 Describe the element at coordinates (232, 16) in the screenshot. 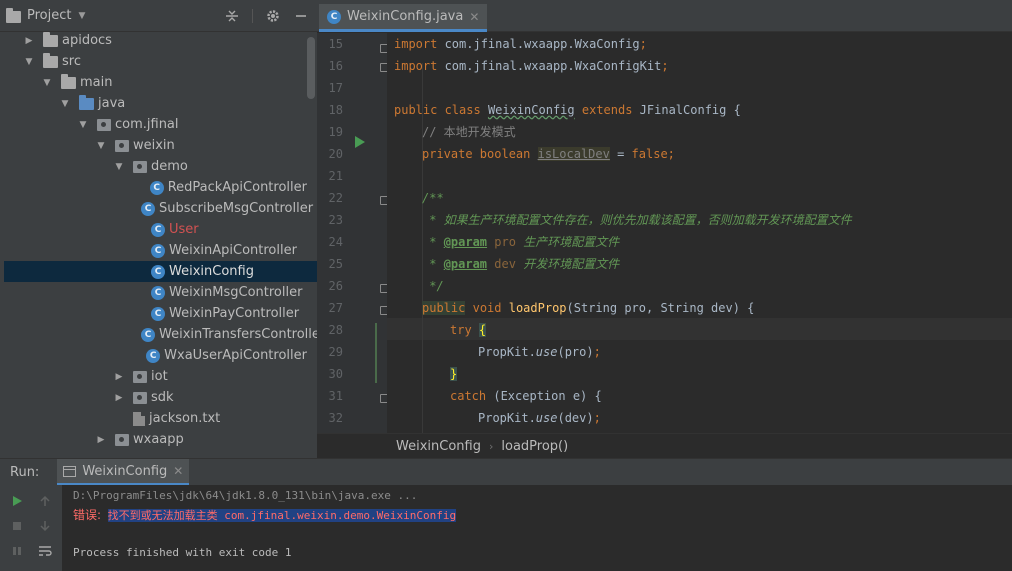

I see `collapse-all-icon` at that location.